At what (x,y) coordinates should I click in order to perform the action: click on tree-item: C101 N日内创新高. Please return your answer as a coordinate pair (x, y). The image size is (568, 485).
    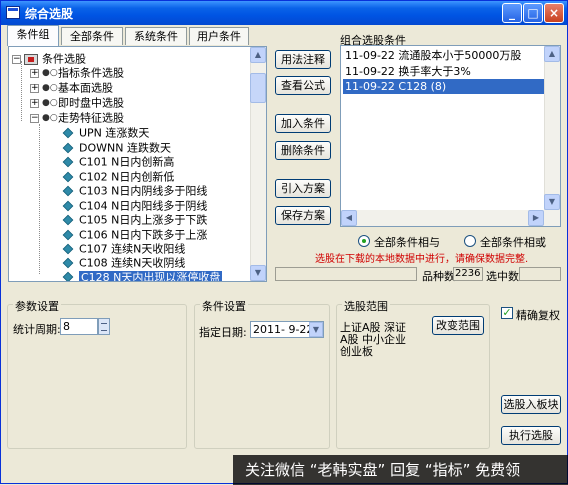
    Looking at the image, I should click on (118, 161).